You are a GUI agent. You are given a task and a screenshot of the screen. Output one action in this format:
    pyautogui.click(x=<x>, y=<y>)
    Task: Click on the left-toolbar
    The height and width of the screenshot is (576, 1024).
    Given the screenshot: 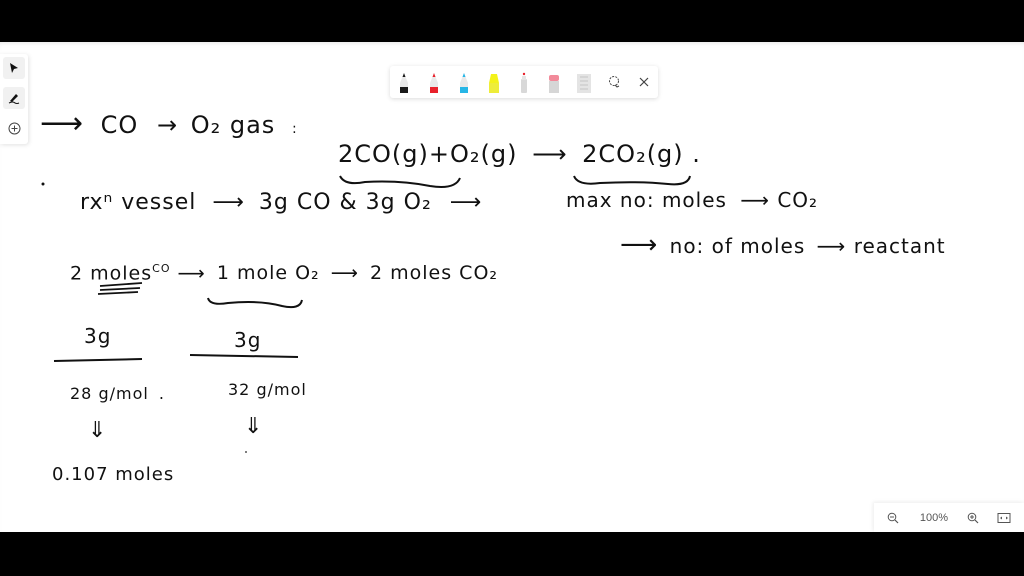 What is the action you would take?
    pyautogui.click(x=14, y=99)
    